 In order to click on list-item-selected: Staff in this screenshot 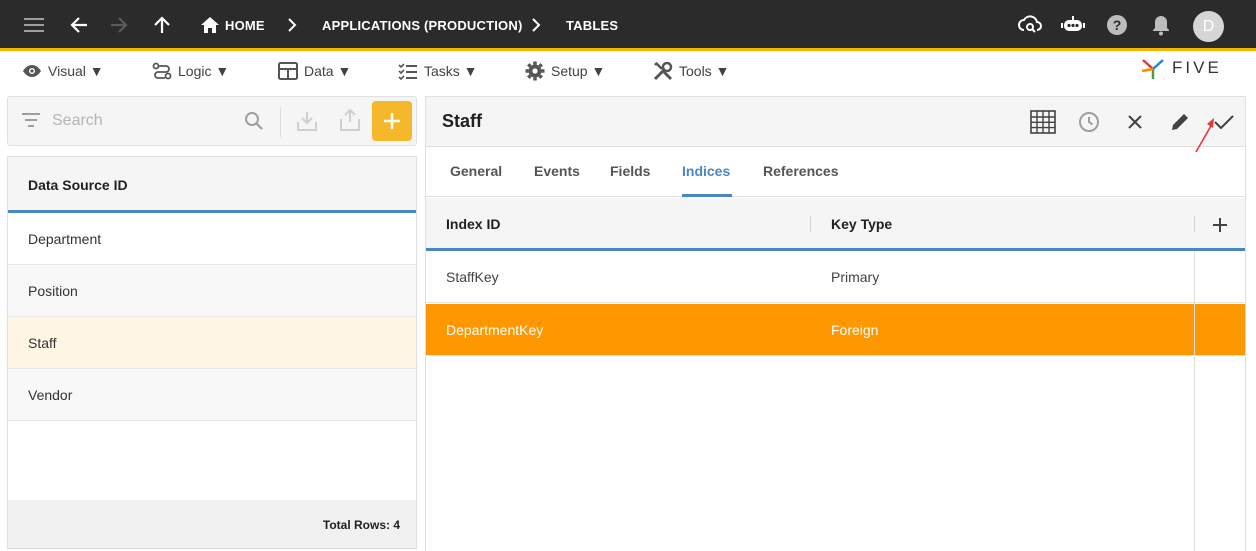, I will do `click(212, 343)`.